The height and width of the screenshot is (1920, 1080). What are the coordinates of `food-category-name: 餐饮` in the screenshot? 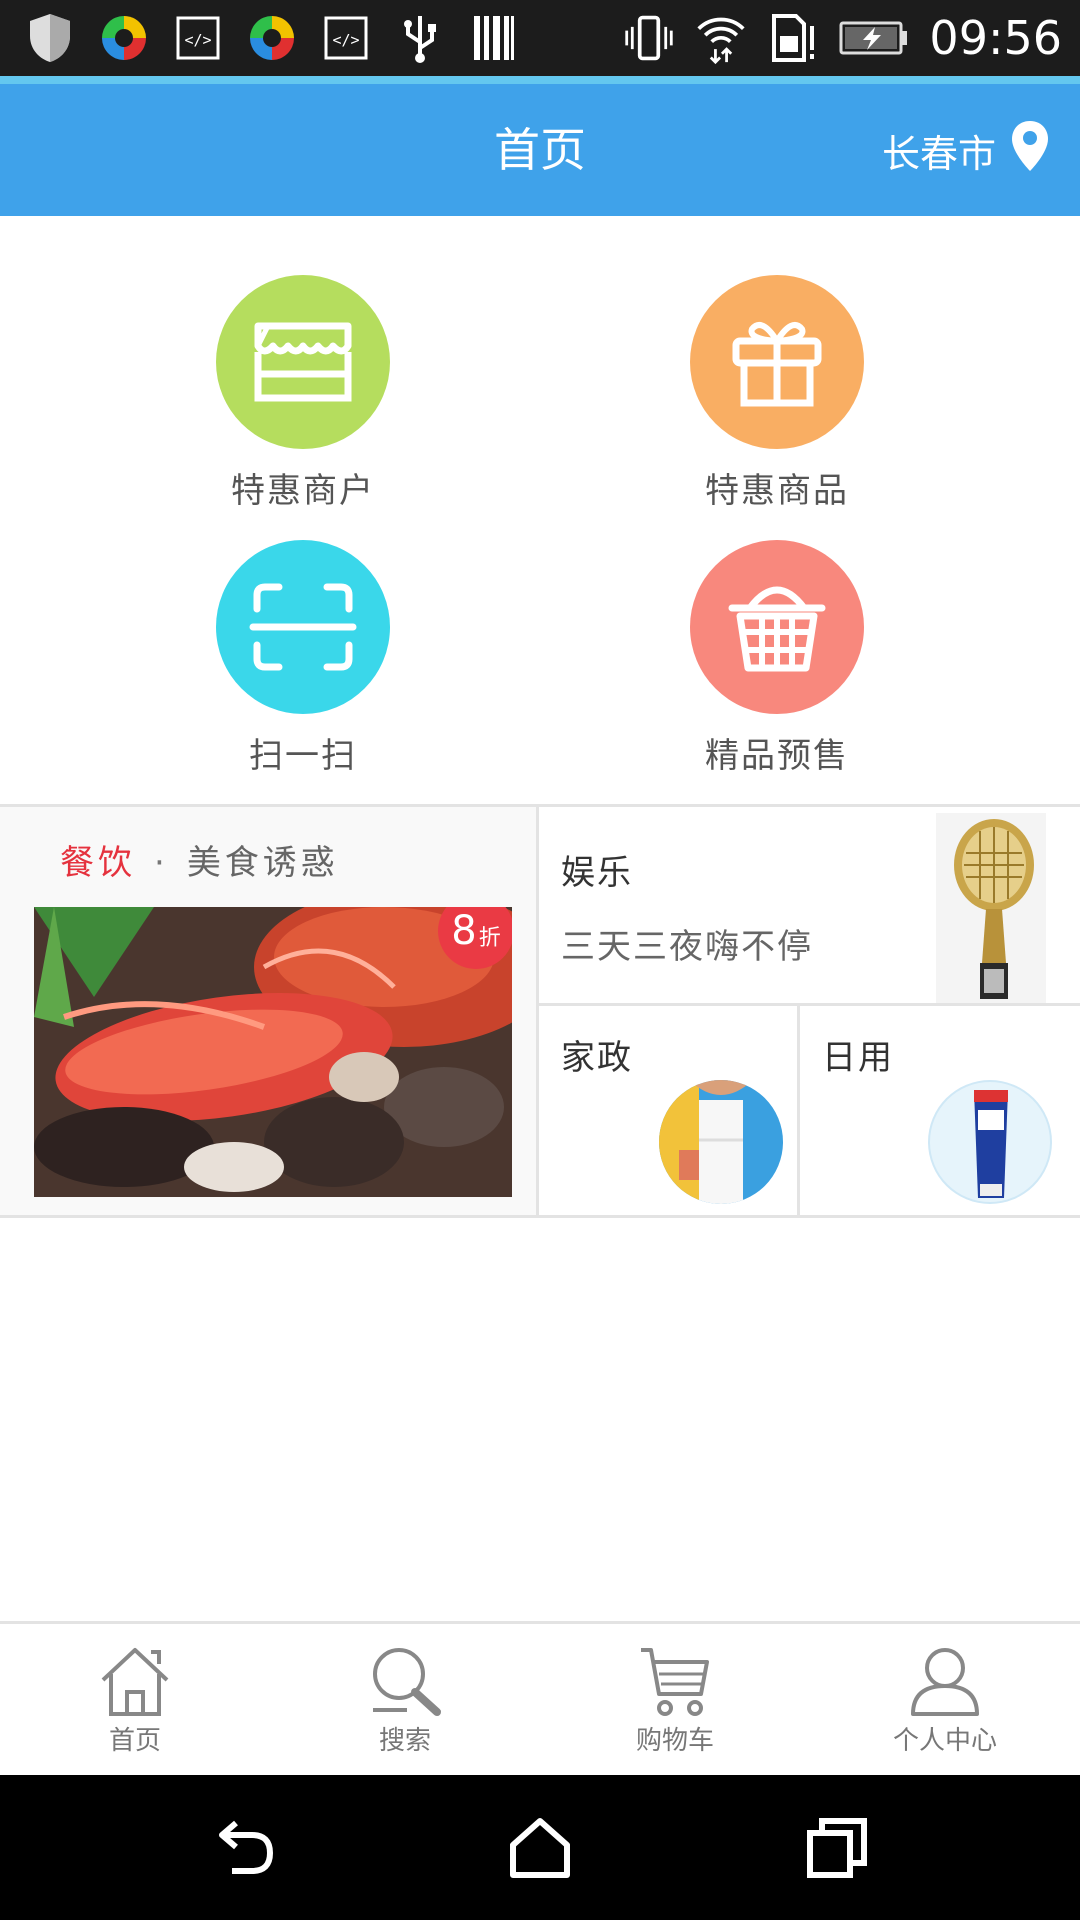 It's located at (98, 863).